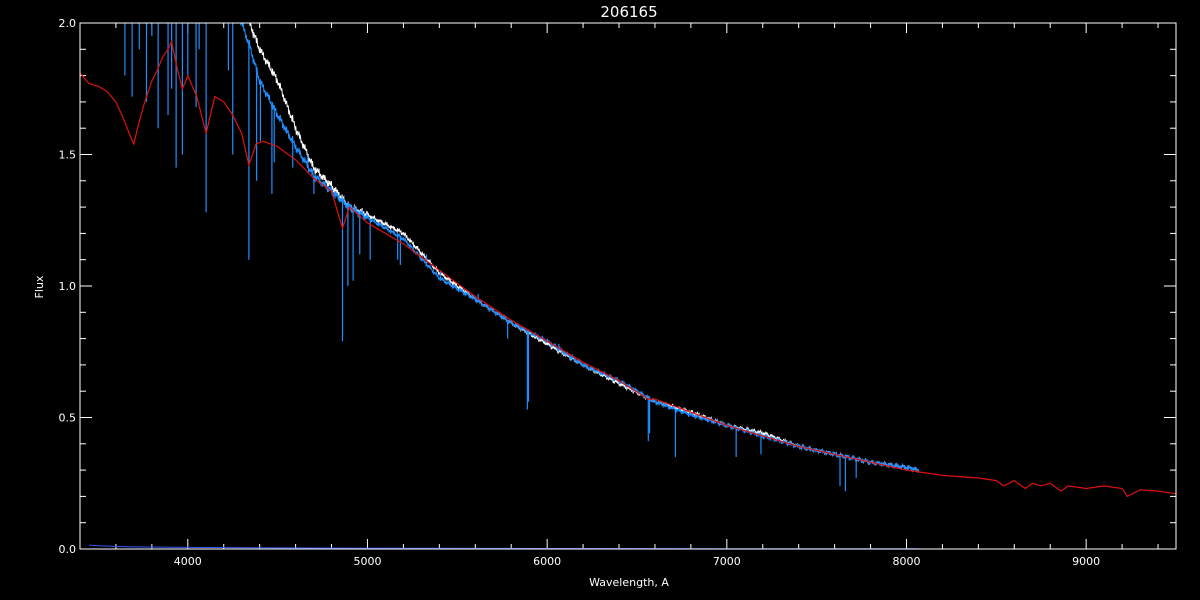 This screenshot has height=600, width=1200. Describe the element at coordinates (547, 561) in the screenshot. I see `x-tick-label: 6000` at that location.